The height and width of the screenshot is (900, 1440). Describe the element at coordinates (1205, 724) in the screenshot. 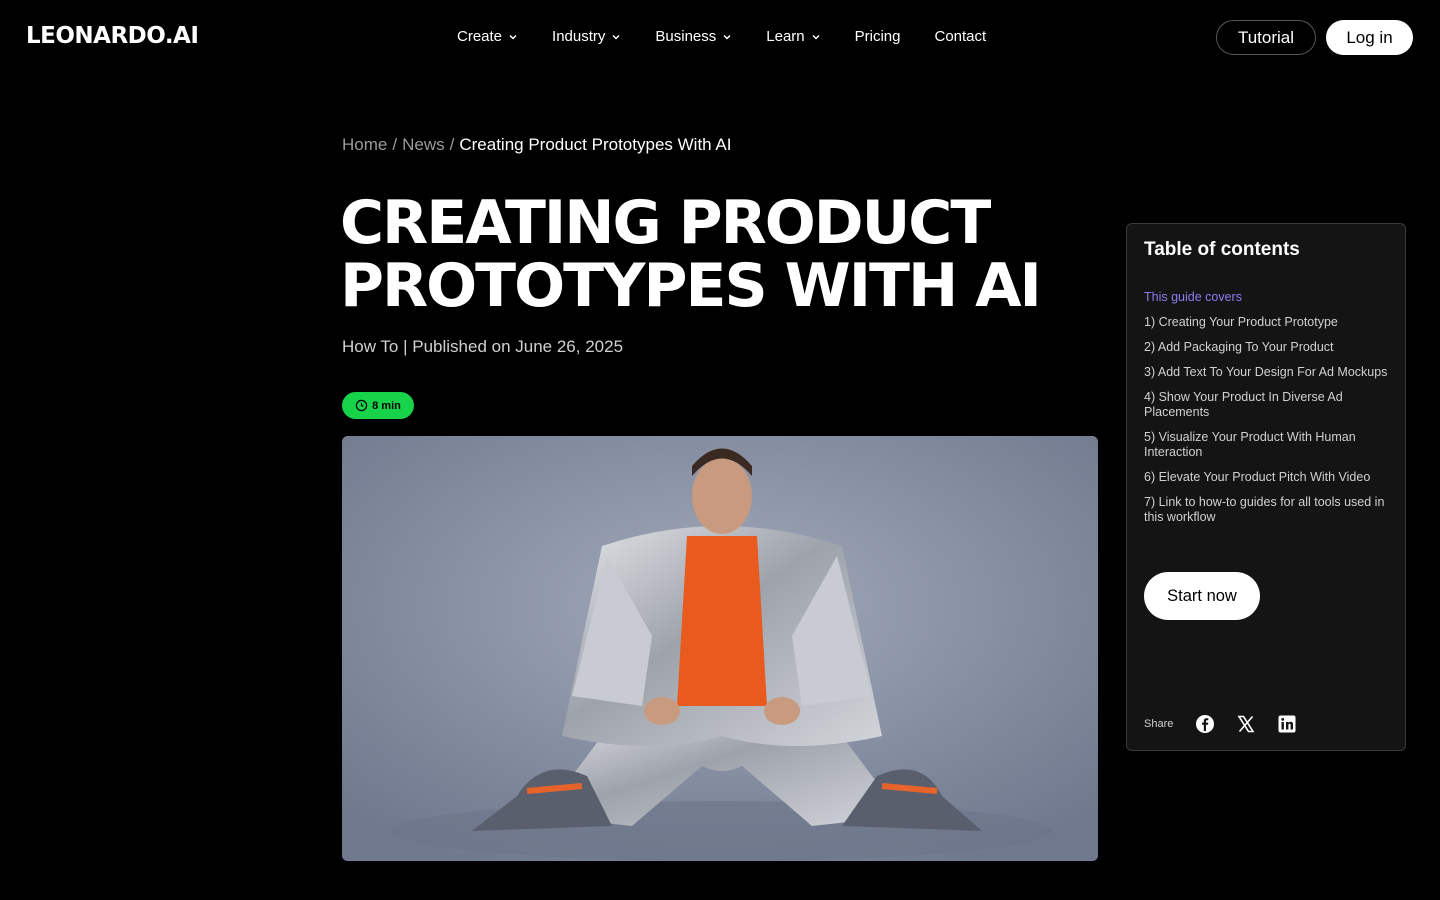

I see `facebook-icon` at that location.